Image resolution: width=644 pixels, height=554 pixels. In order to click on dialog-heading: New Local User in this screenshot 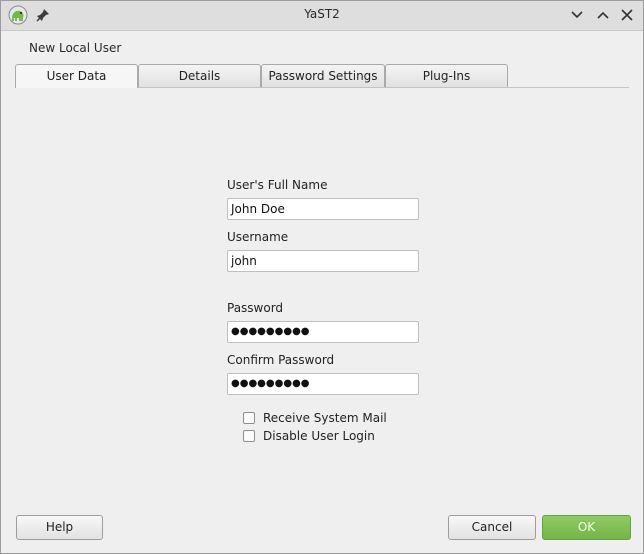, I will do `click(75, 48)`.